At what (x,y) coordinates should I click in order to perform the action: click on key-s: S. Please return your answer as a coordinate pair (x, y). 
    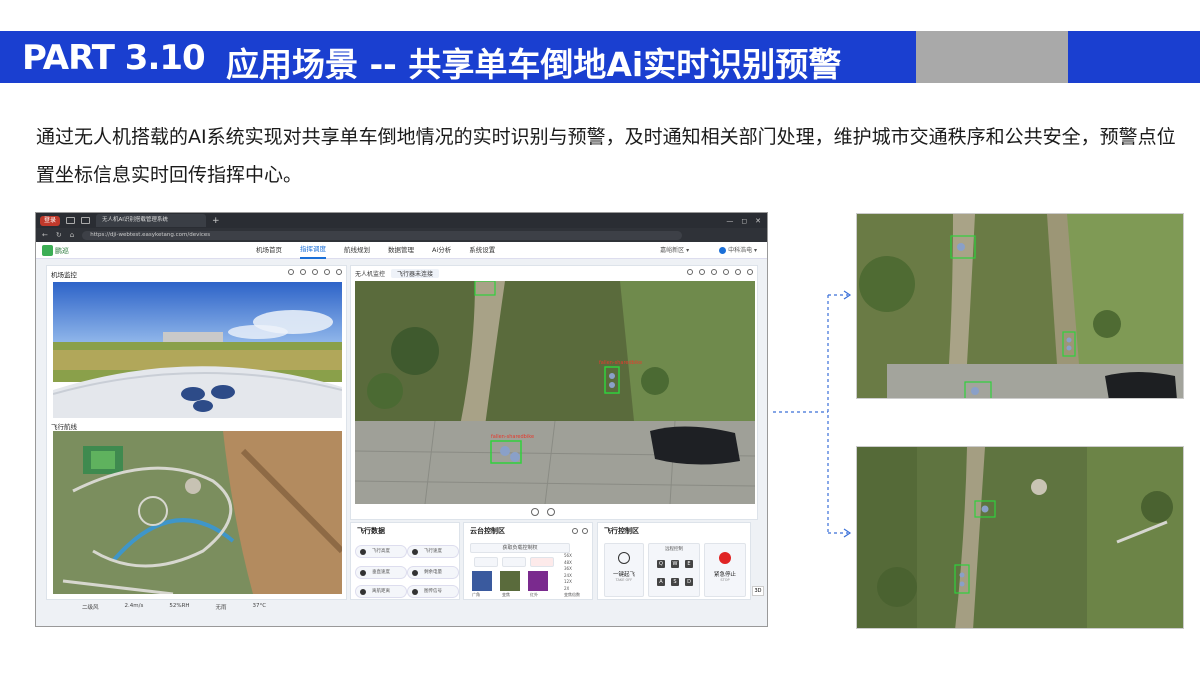
    Looking at the image, I should click on (675, 582).